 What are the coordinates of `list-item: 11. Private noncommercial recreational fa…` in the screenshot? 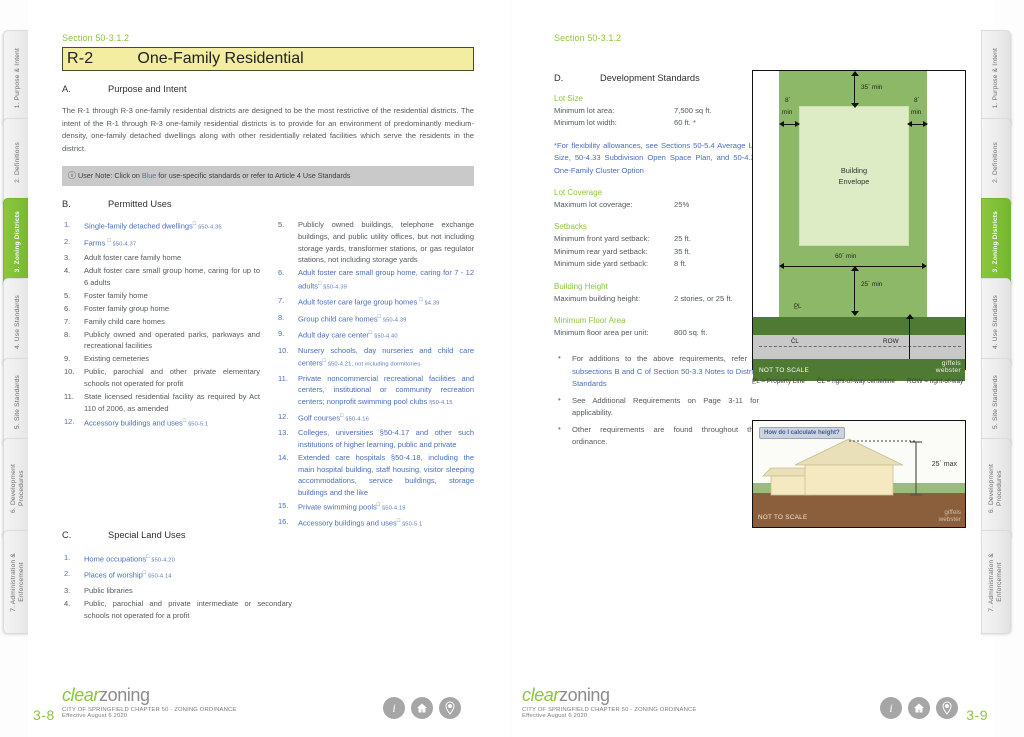 It's located at (375, 391).